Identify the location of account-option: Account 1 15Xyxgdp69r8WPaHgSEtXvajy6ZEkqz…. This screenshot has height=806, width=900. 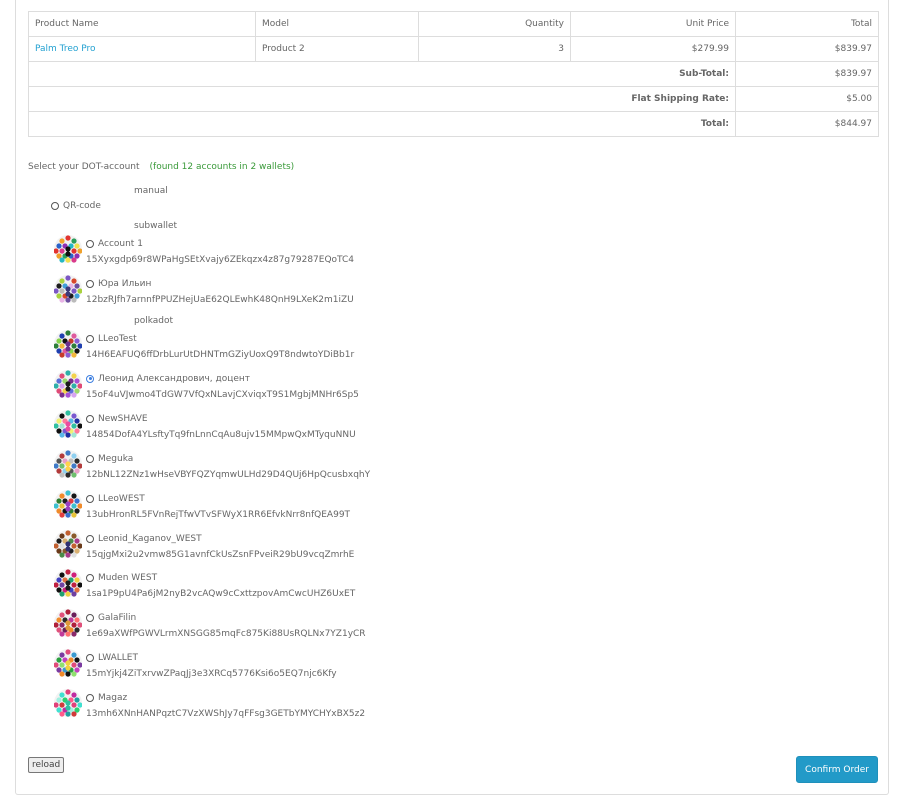
(234, 253).